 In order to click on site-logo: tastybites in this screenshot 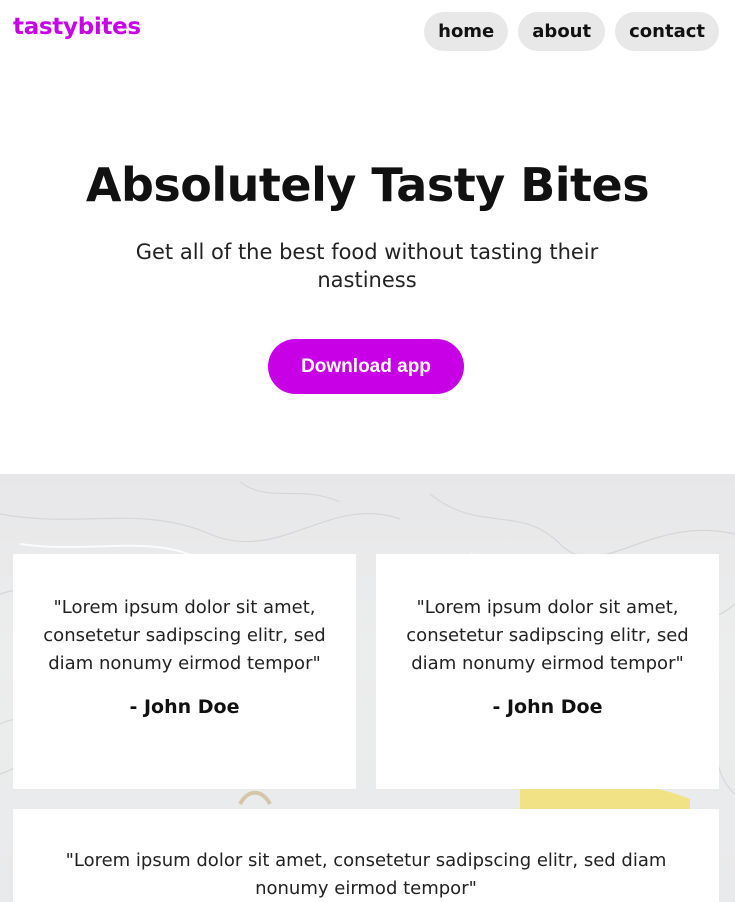, I will do `click(77, 27)`.